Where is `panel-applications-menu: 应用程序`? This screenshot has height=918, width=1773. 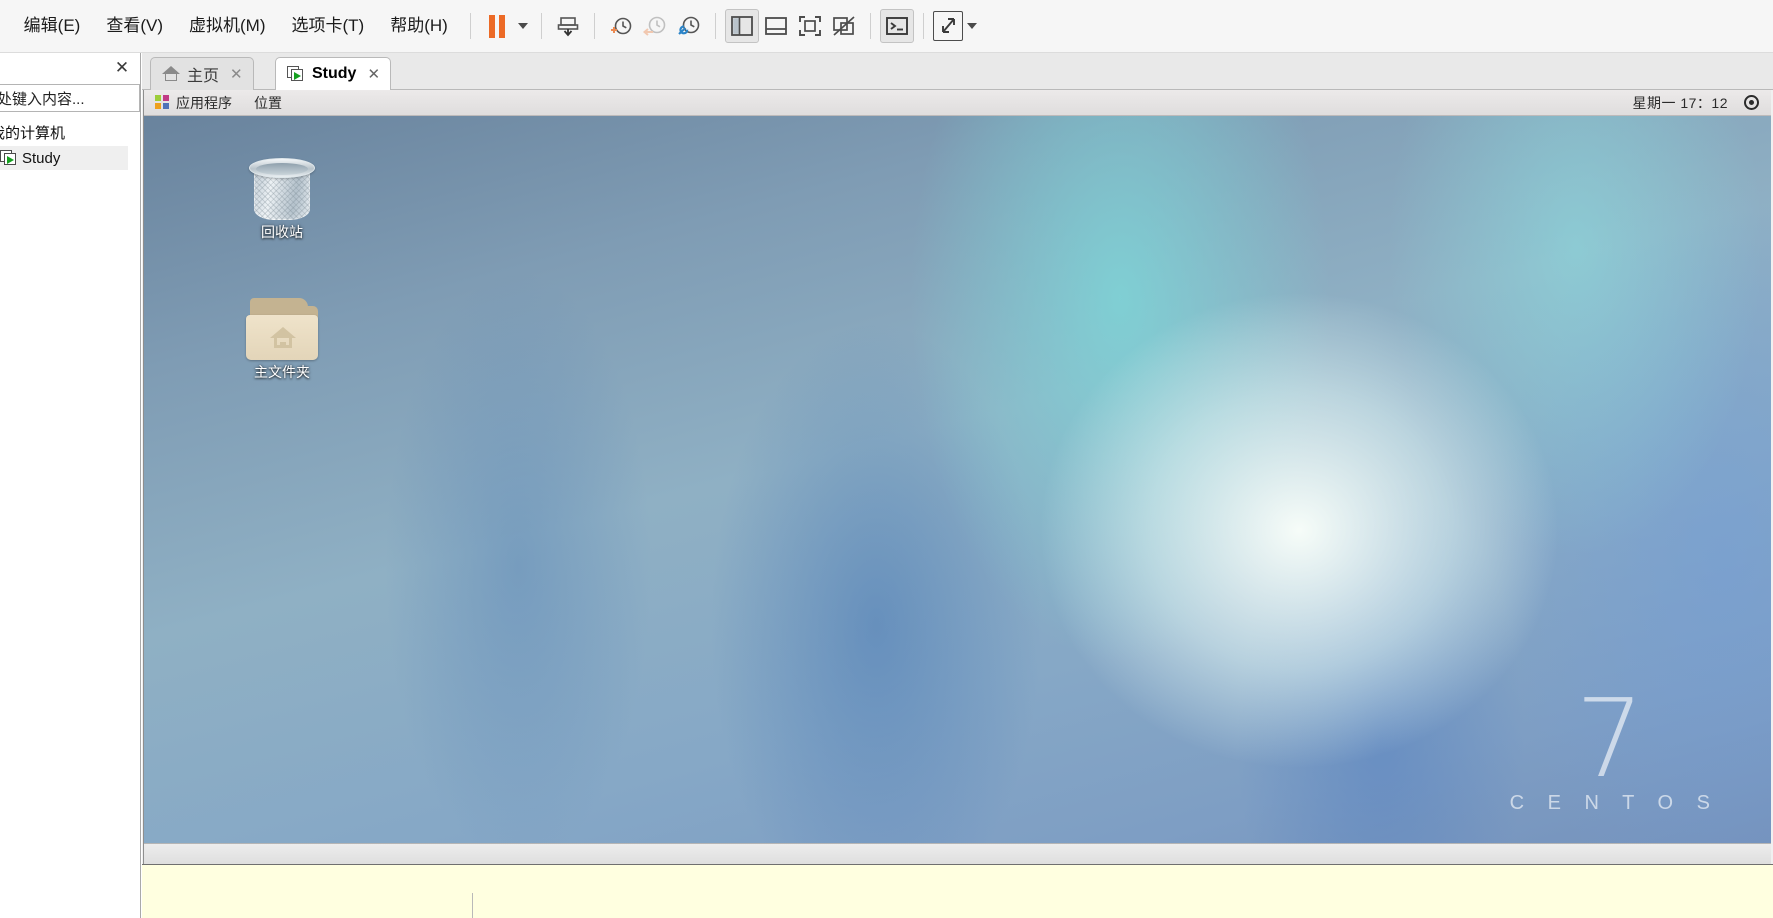
panel-applications-menu: 应用程序 is located at coordinates (193, 102).